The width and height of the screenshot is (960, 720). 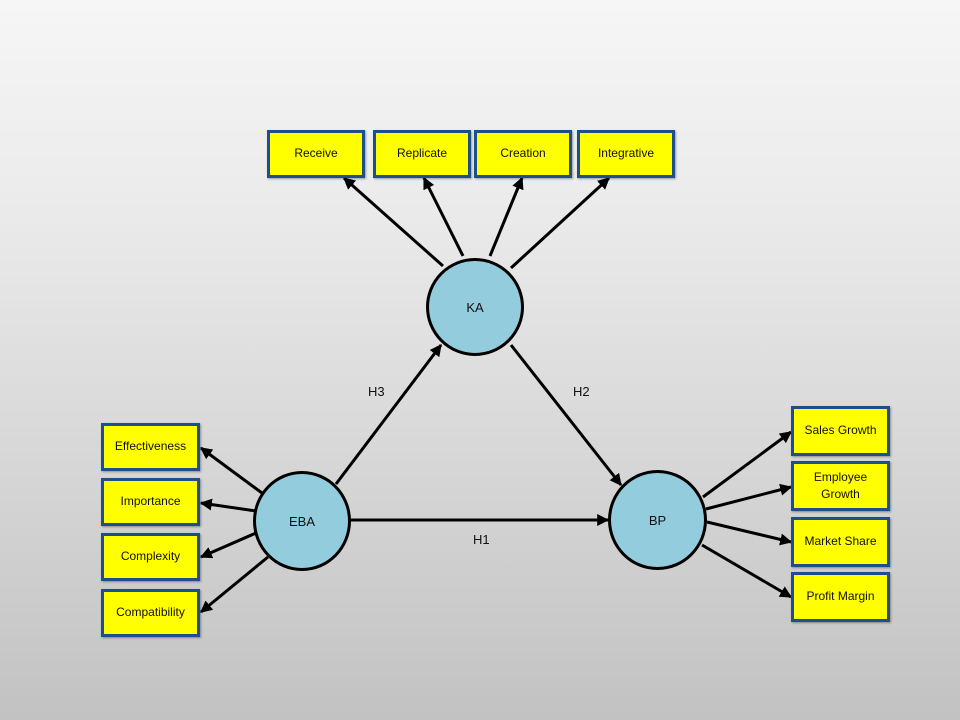 What do you see at coordinates (228, 545) in the screenshot?
I see `arrow-eba-complexity` at bounding box center [228, 545].